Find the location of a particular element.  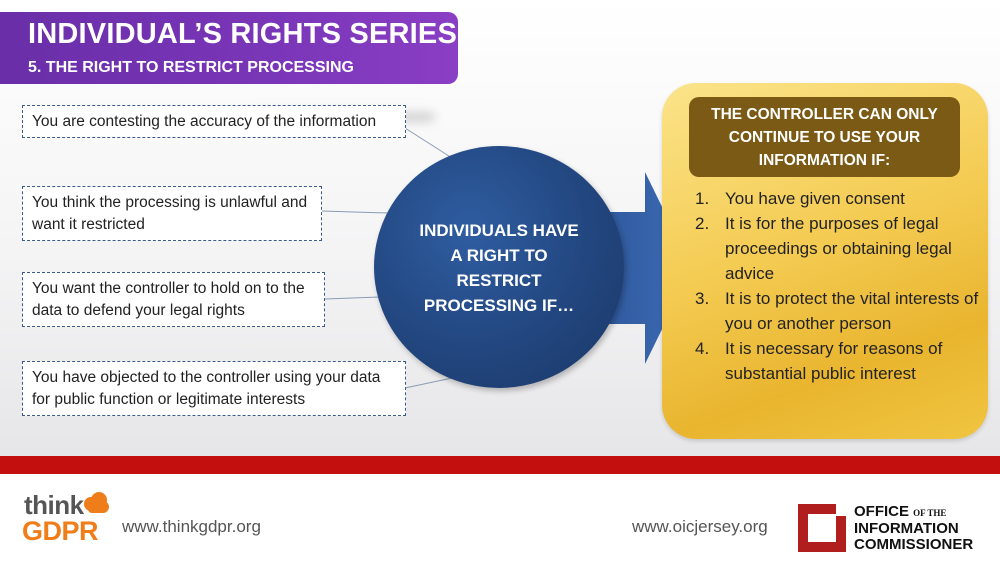

thinkgdpr-url: www.thinkgdpr.org is located at coordinates (191, 527).